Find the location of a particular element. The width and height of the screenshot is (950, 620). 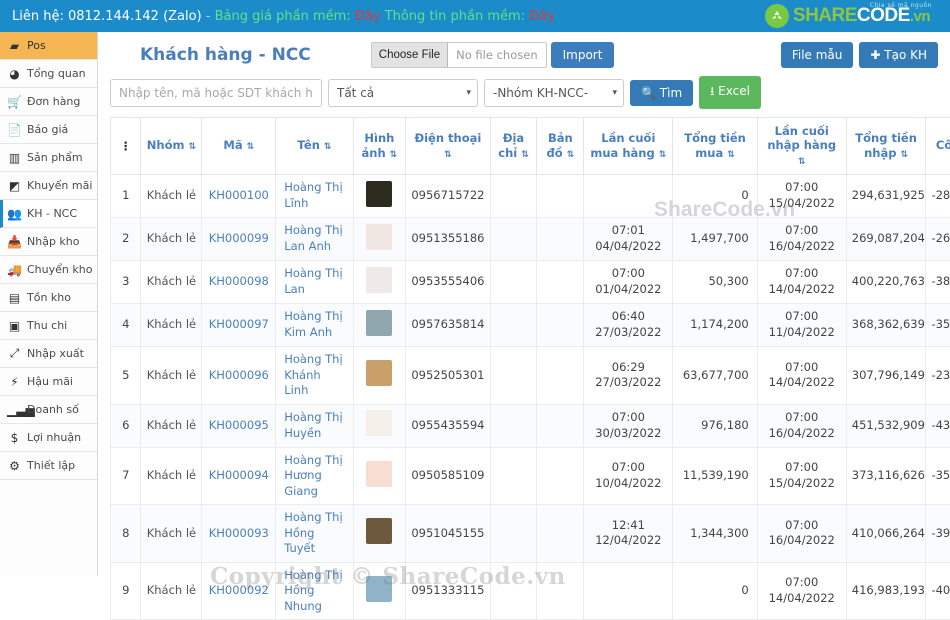

plus-icon: ✚ is located at coordinates (875, 55).